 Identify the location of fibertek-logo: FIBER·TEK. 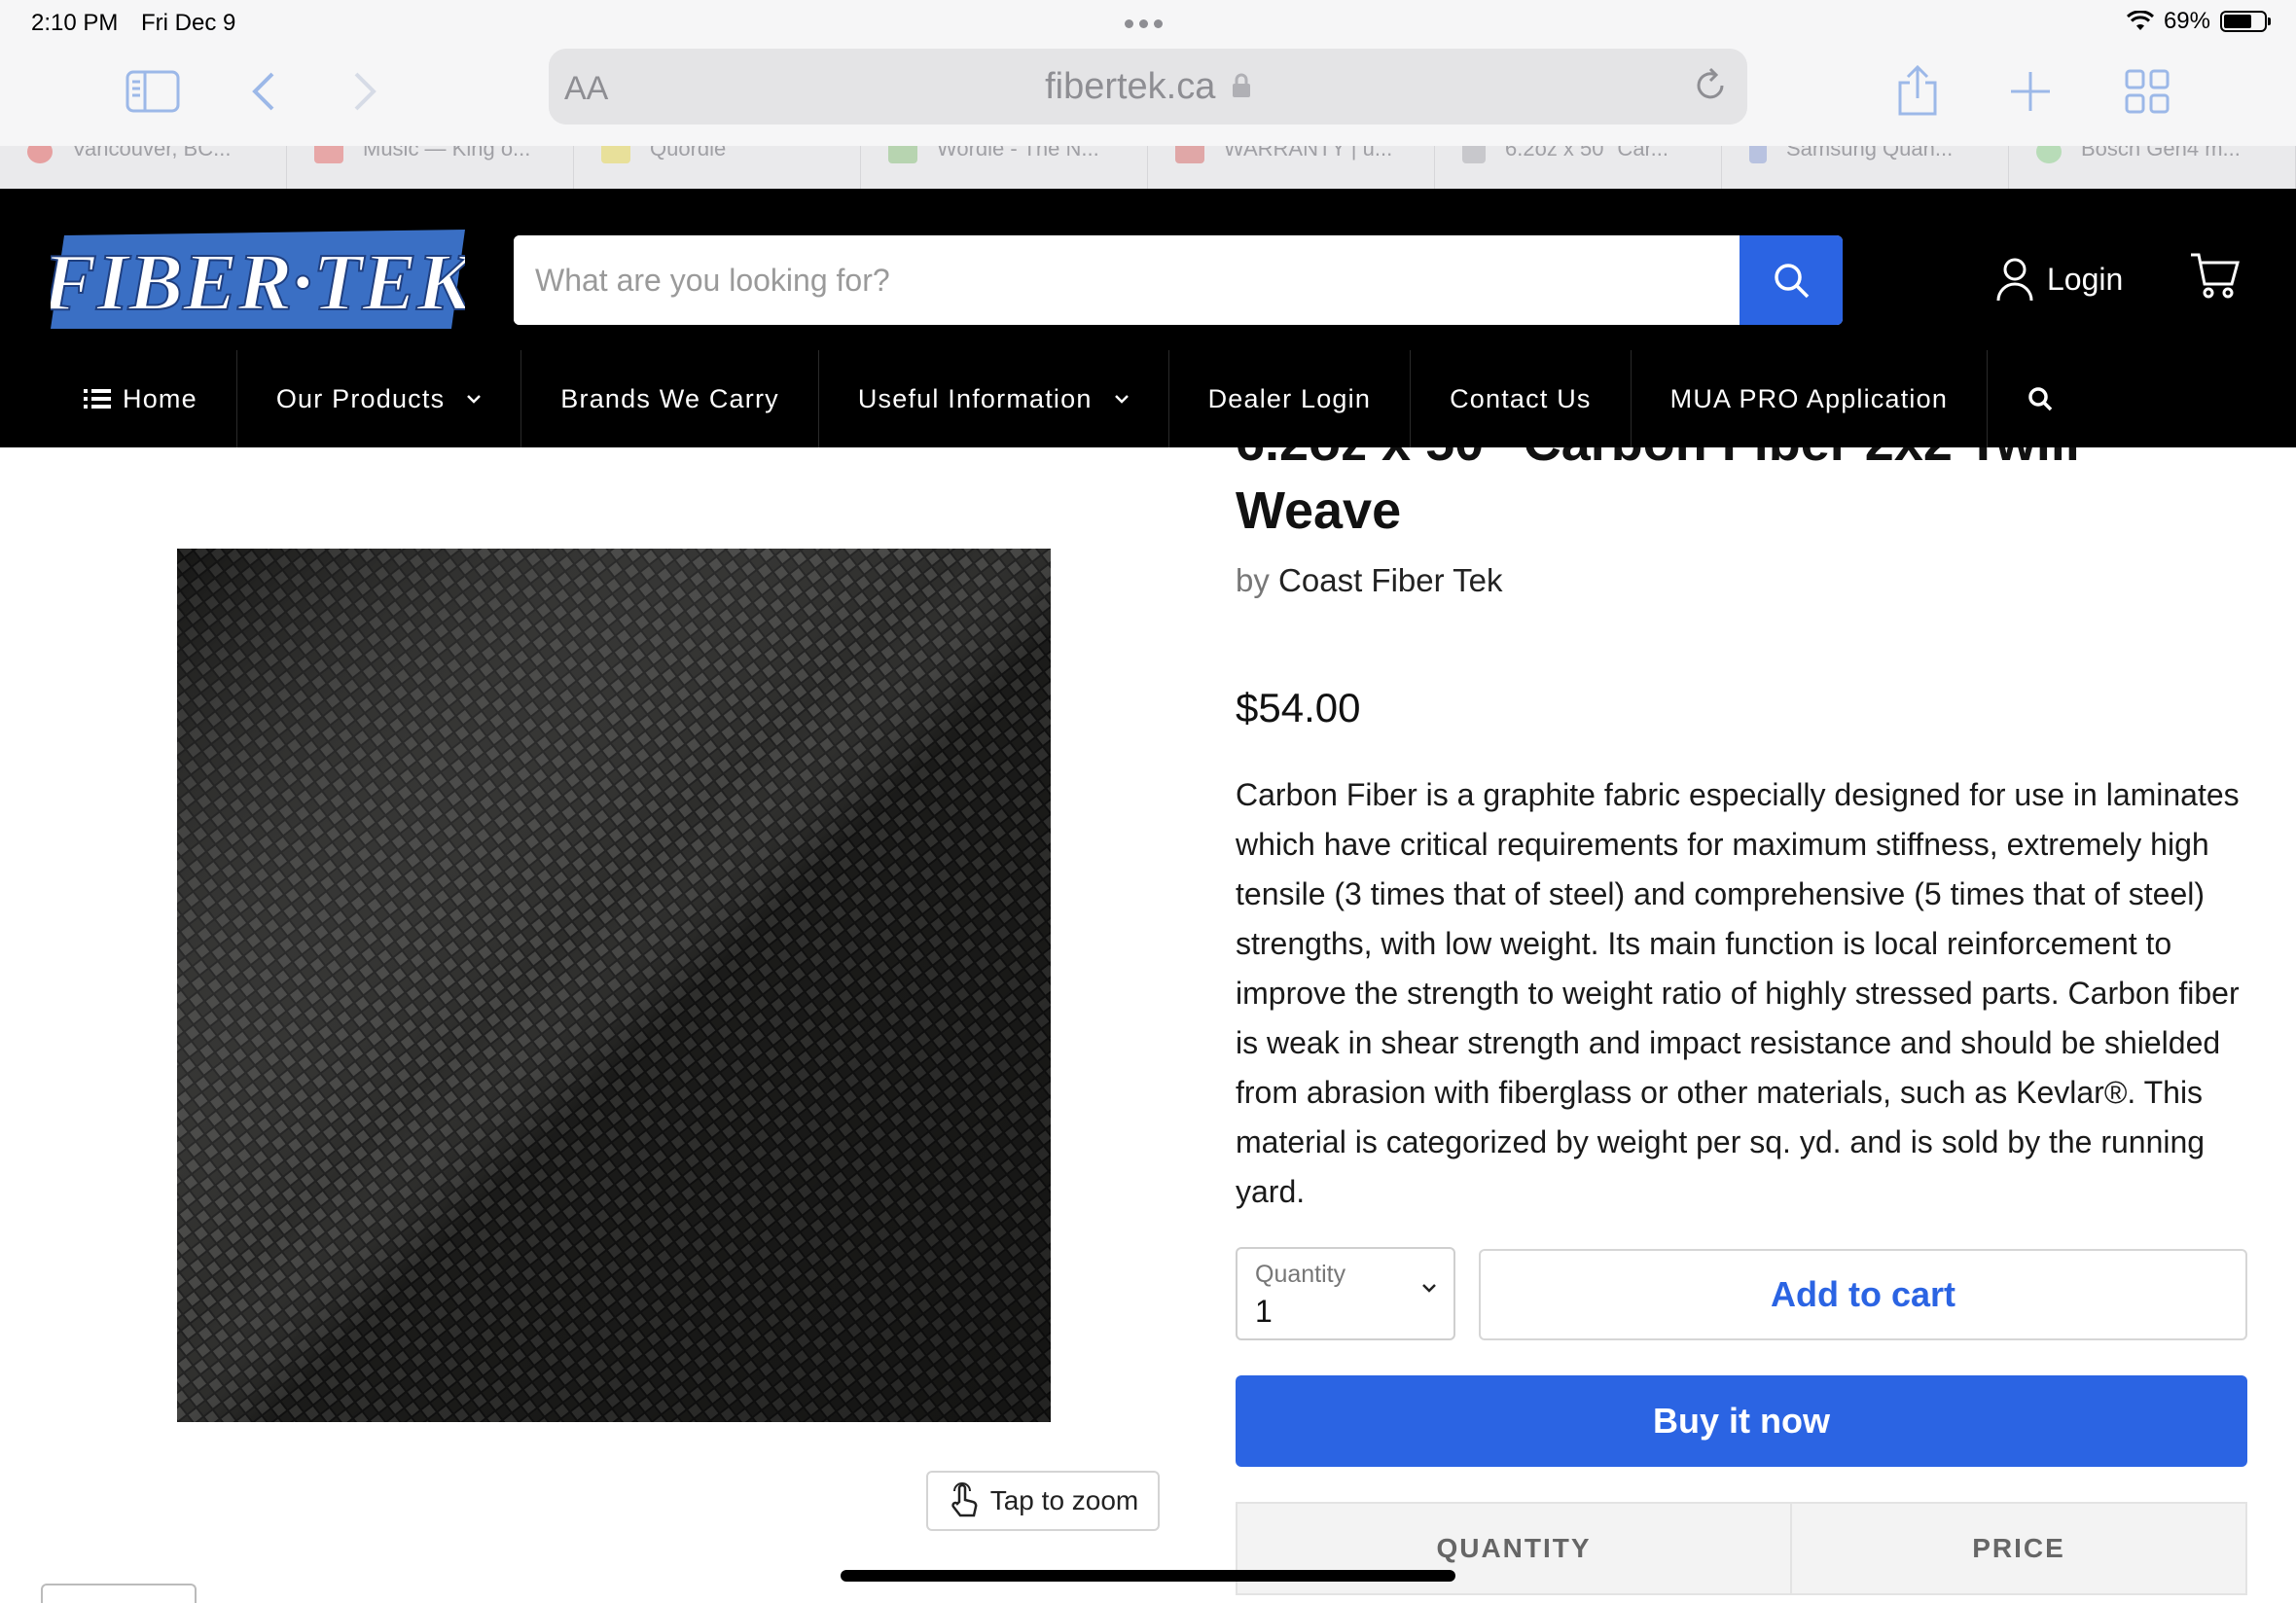
(258, 279).